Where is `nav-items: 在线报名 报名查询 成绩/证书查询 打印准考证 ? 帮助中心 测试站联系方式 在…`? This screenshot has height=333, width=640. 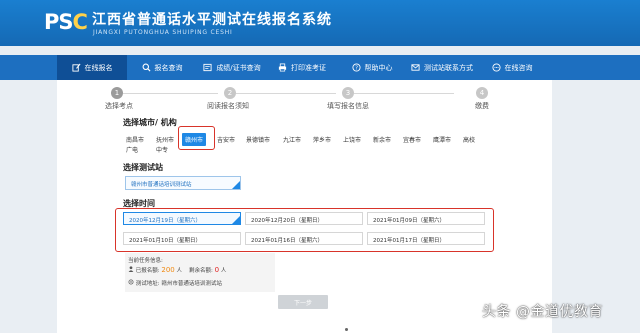
nav-items: 在线报名 报名查询 成绩/证书查询 打印准考证 ? 帮助中心 测试站联系方式 在… is located at coordinates (304, 67).